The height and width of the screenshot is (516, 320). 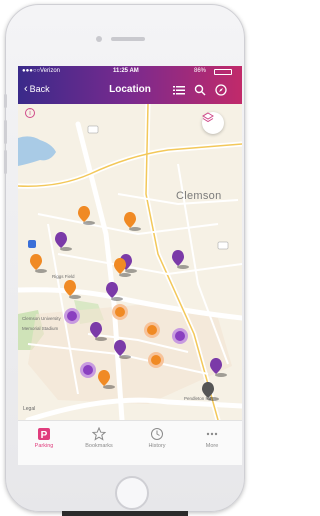 I want to click on tab-label: Bookmarks, so click(x=99, y=446).